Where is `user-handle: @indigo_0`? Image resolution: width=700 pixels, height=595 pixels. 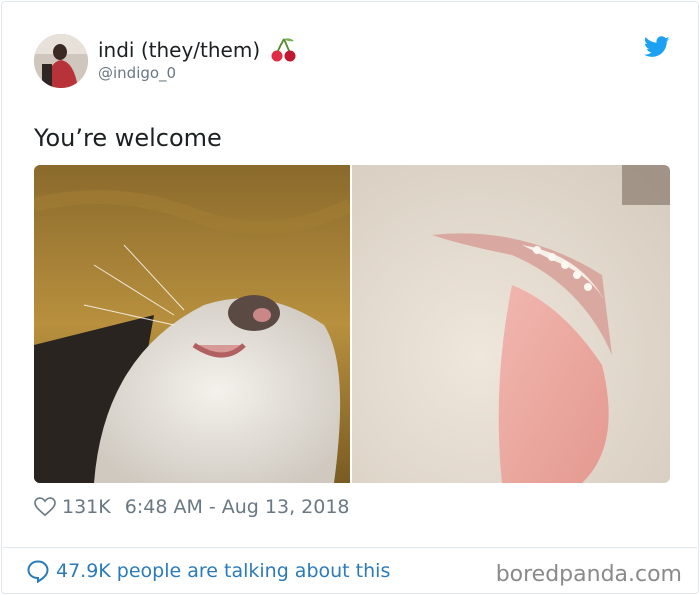
user-handle: @indigo_0 is located at coordinates (137, 73).